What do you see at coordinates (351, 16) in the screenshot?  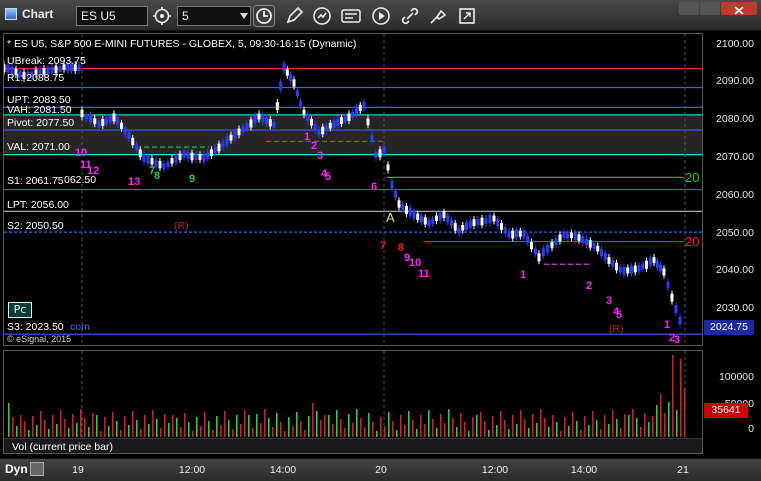 I see `toolbar-app-icon` at bounding box center [351, 16].